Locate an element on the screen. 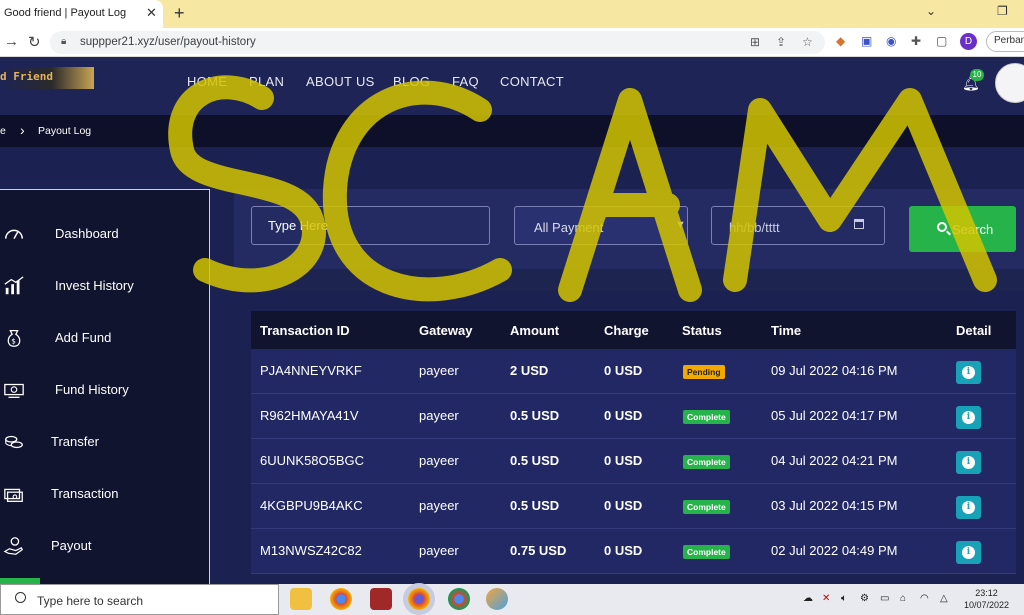 The height and width of the screenshot is (615, 1024). tab-title: Good friend | Payout Log is located at coordinates (65, 13).